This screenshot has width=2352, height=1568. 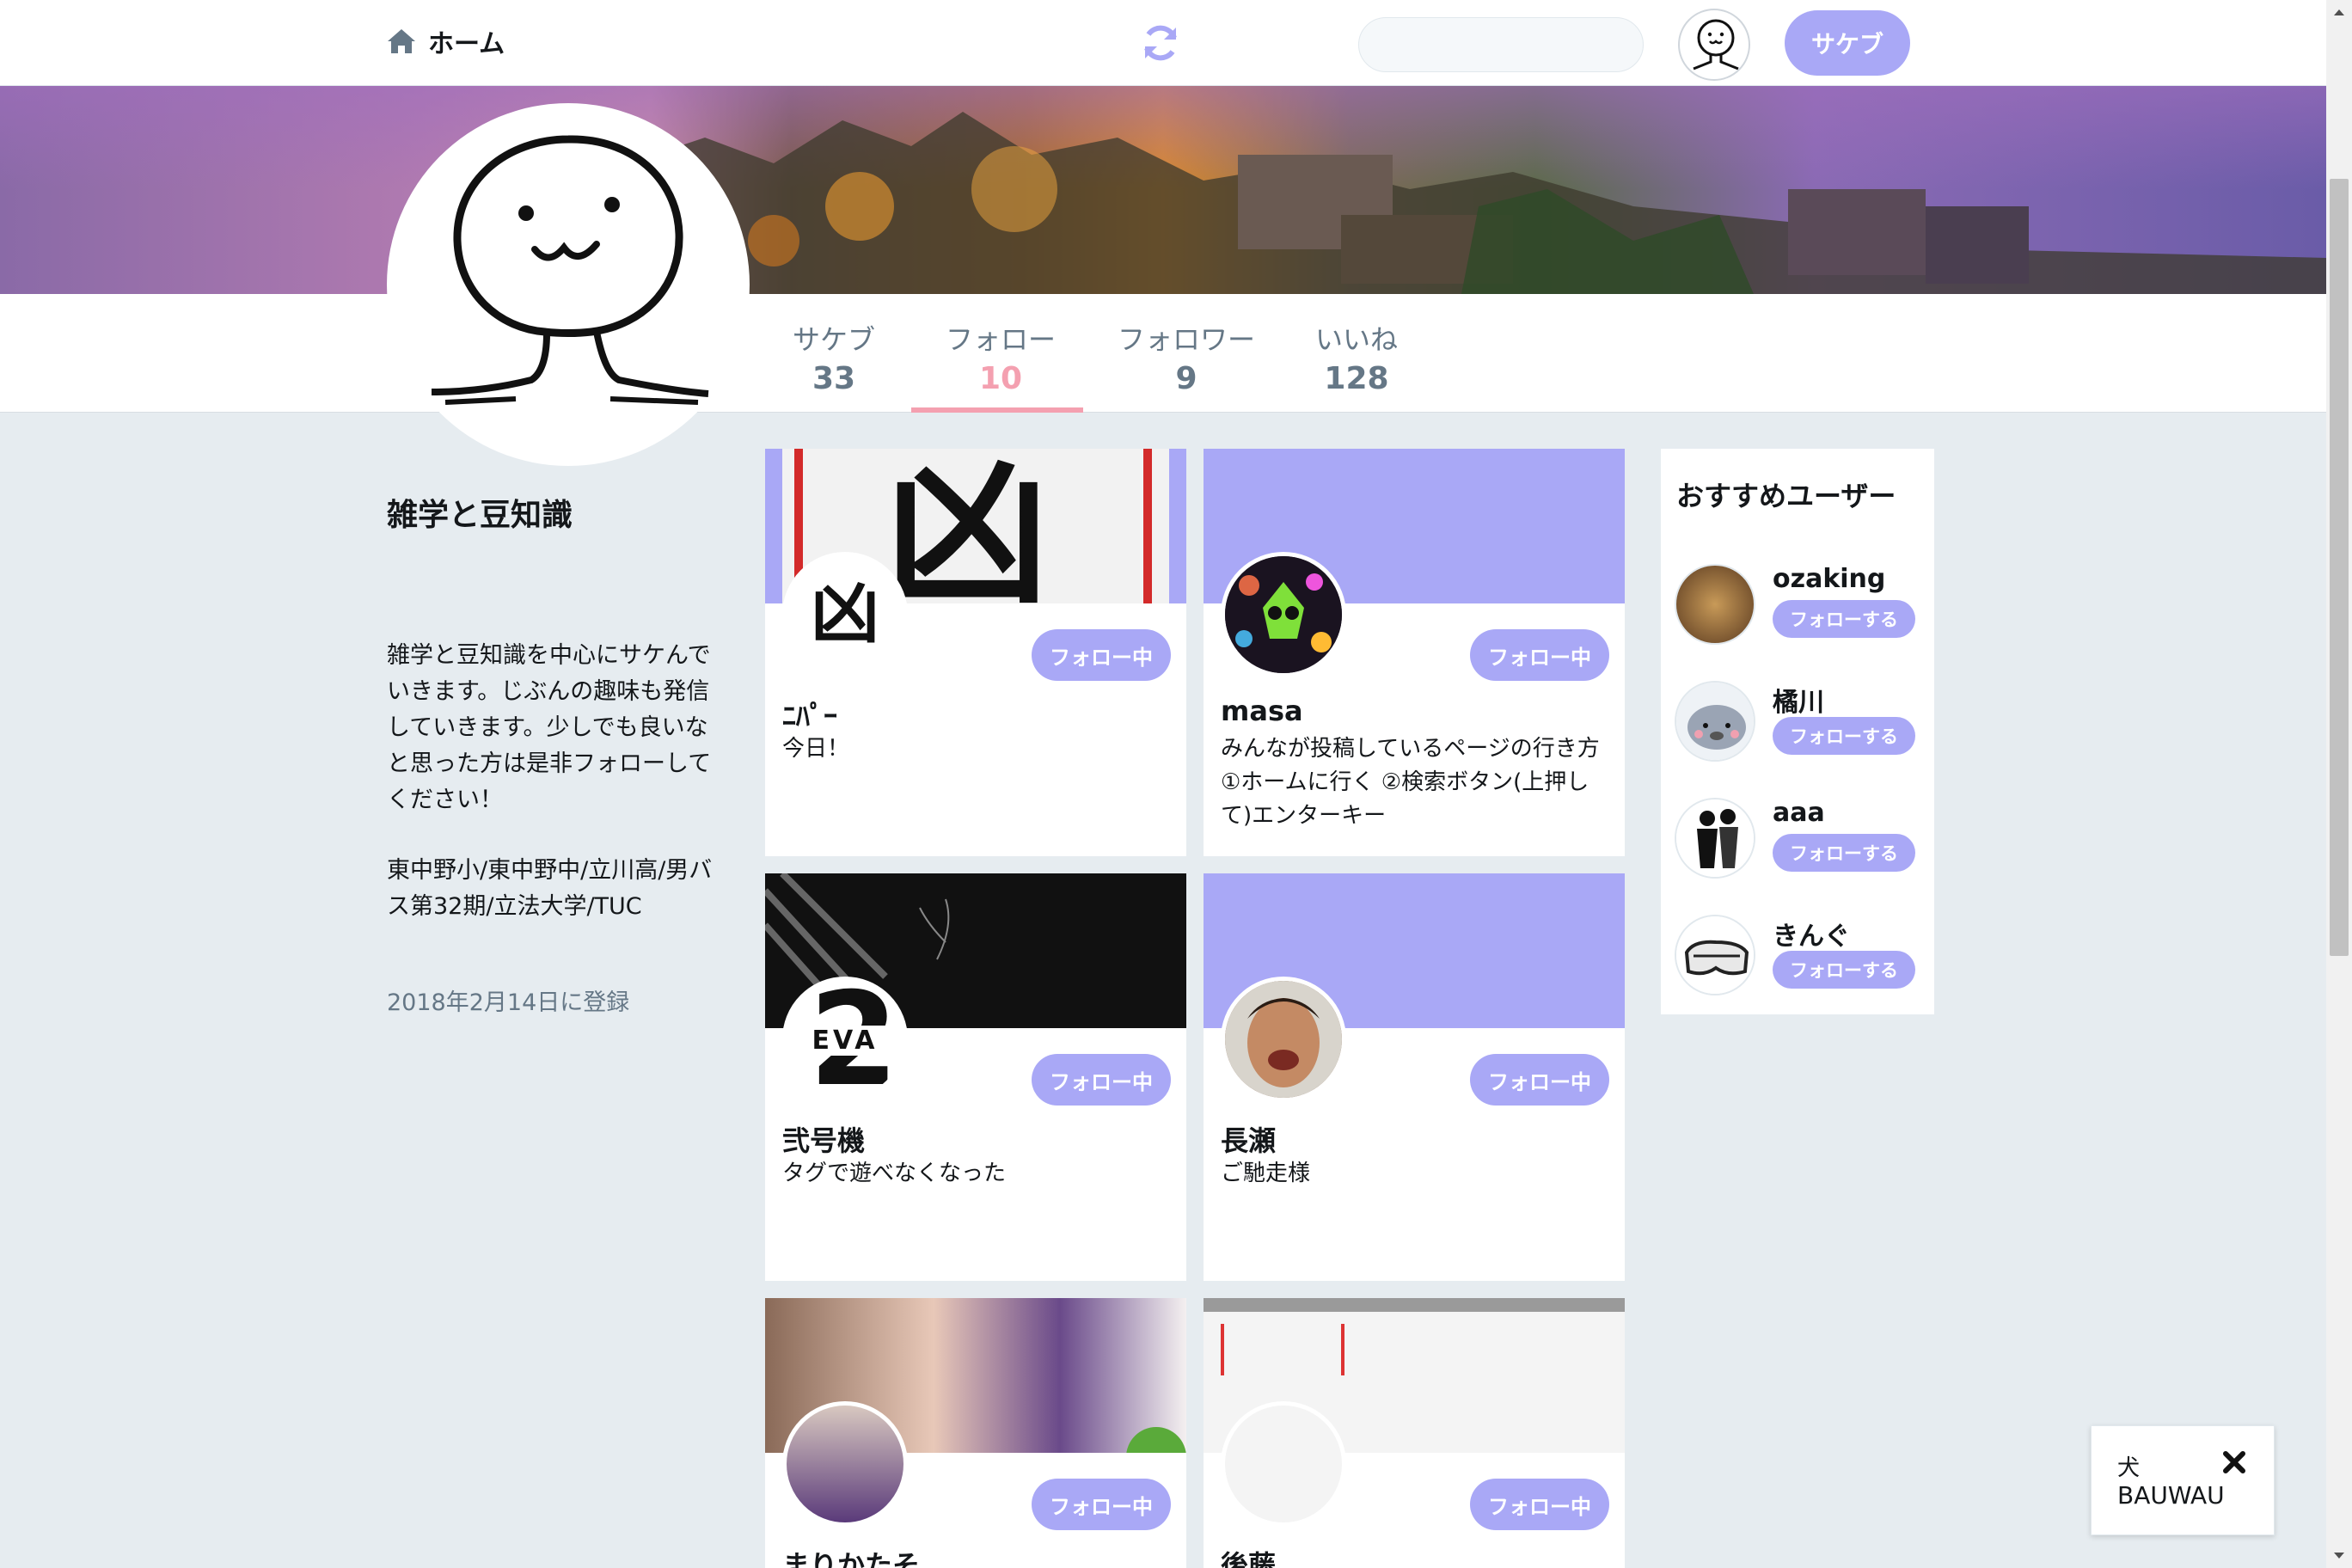 What do you see at coordinates (1000, 378) in the screenshot?
I see `tab-following-count: 10` at bounding box center [1000, 378].